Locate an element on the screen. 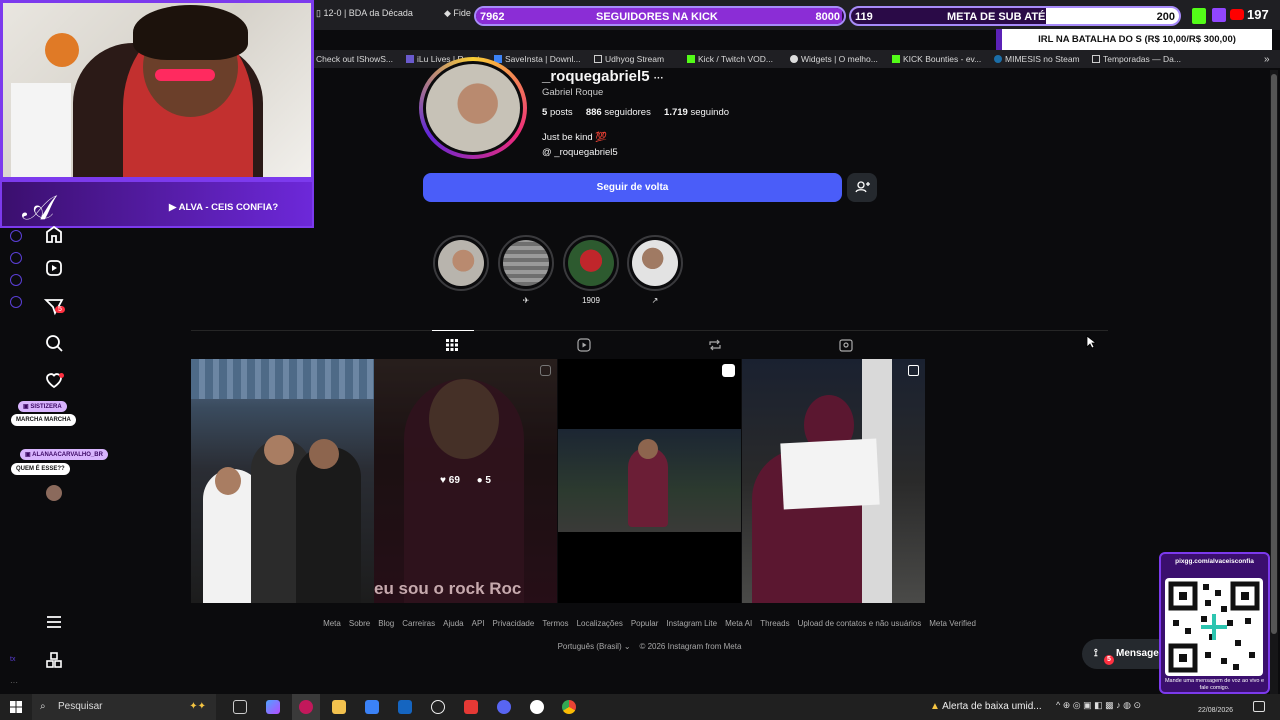 The image size is (1280, 720). followers-link: 886 seguidores is located at coordinates (618, 112).